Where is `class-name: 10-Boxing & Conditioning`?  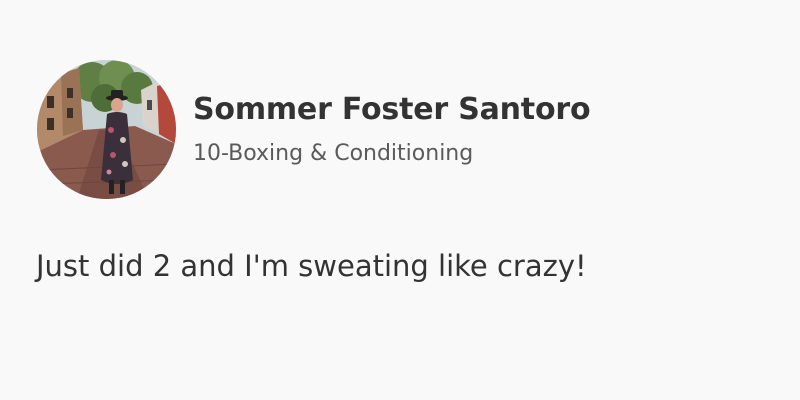 class-name: 10-Boxing & Conditioning is located at coordinates (333, 153).